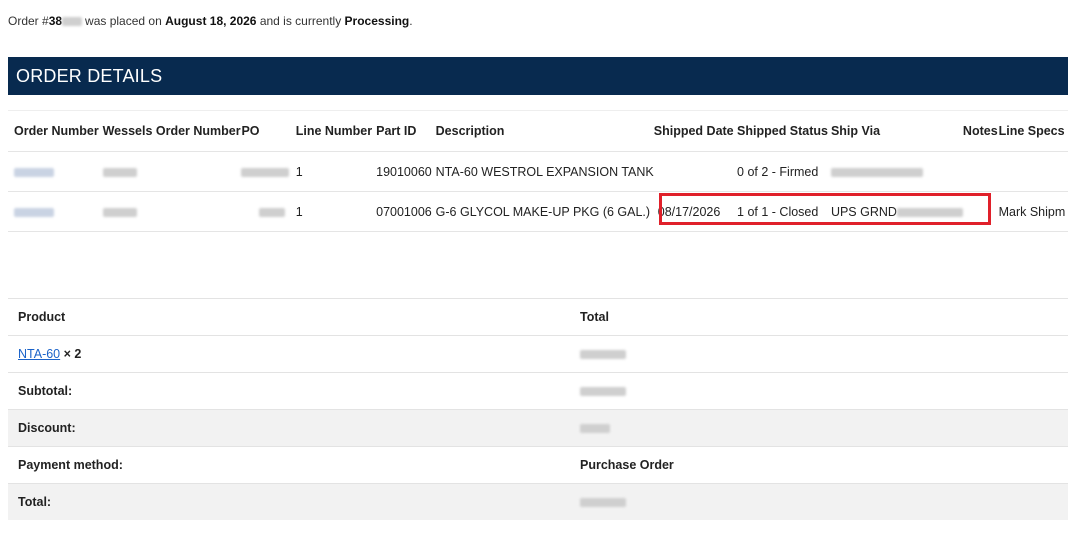  I want to click on col-po: PO, so click(268, 131).